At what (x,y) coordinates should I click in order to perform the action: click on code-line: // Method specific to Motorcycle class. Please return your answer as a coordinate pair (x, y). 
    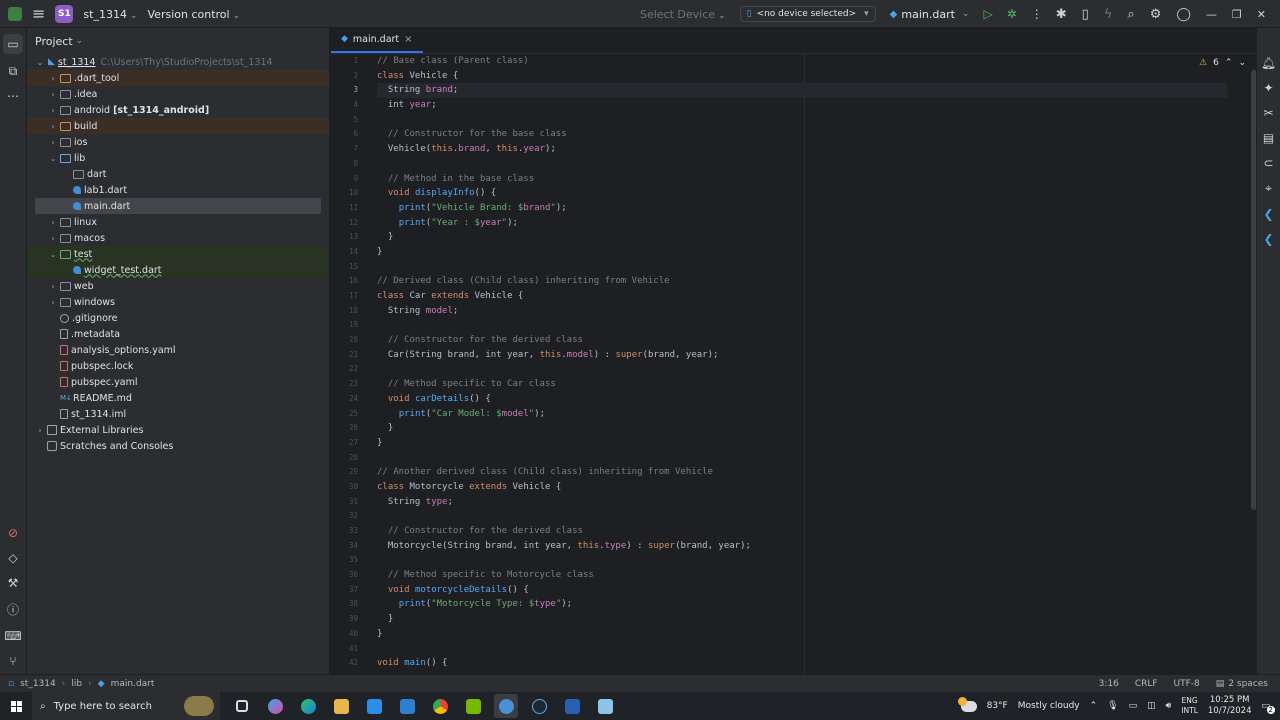
    Looking at the image, I should click on (802, 575).